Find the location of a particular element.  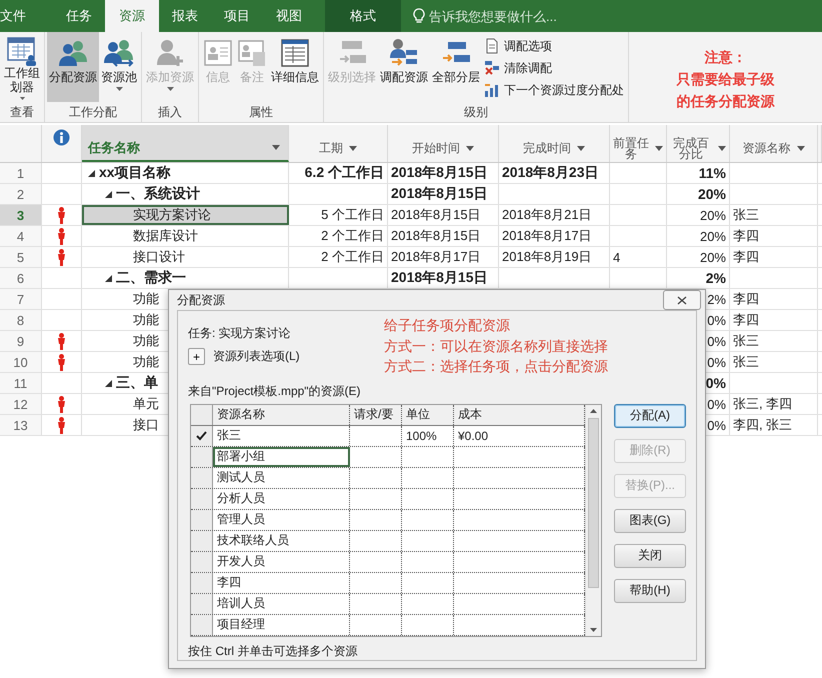

scroll-thumb is located at coordinates (593, 503).